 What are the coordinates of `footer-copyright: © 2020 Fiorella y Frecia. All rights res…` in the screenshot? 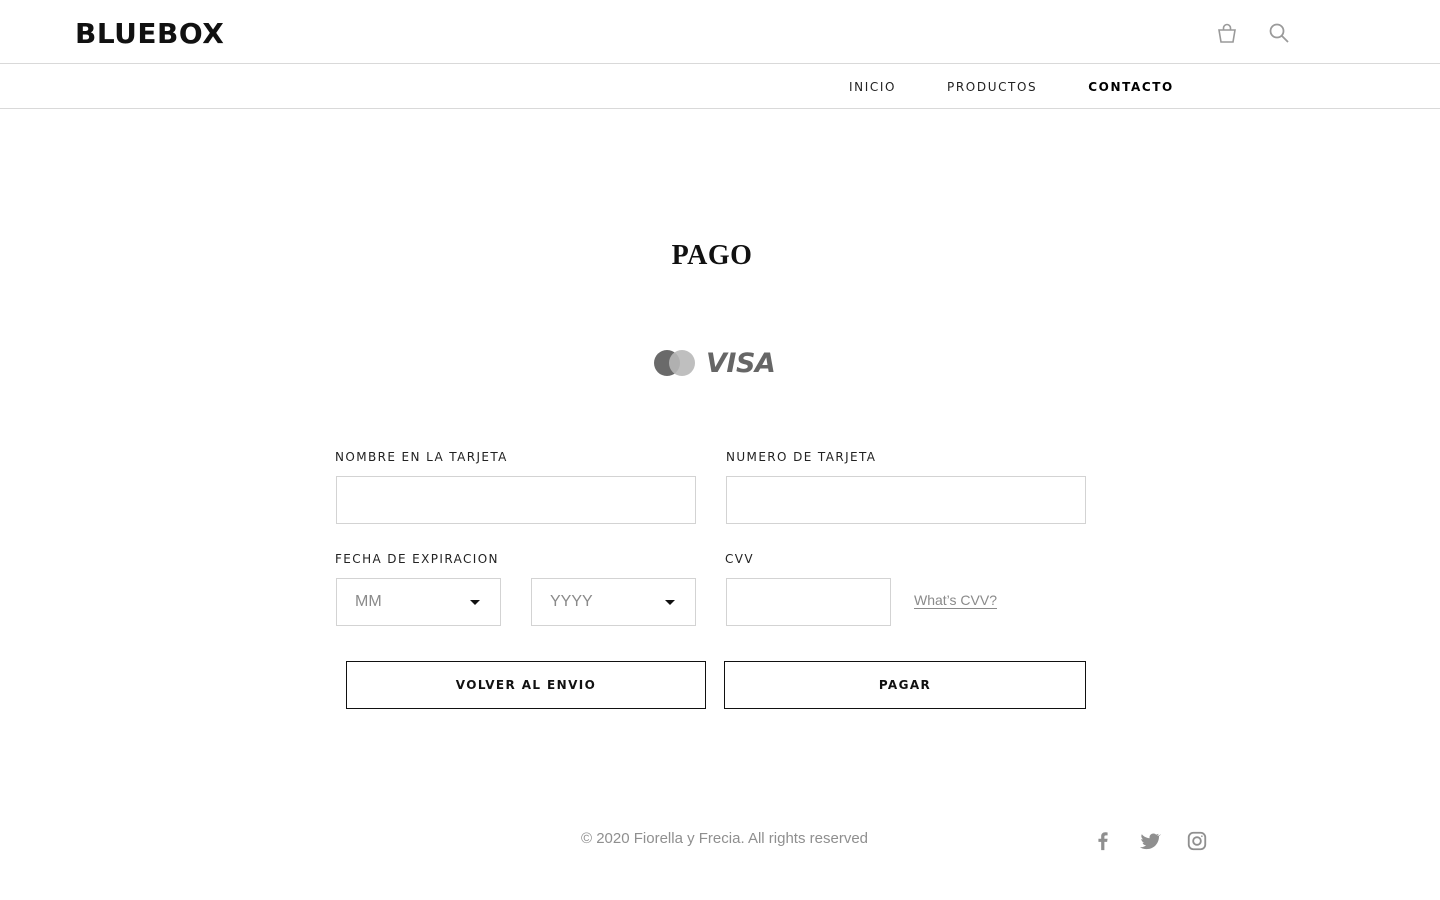 It's located at (724, 838).